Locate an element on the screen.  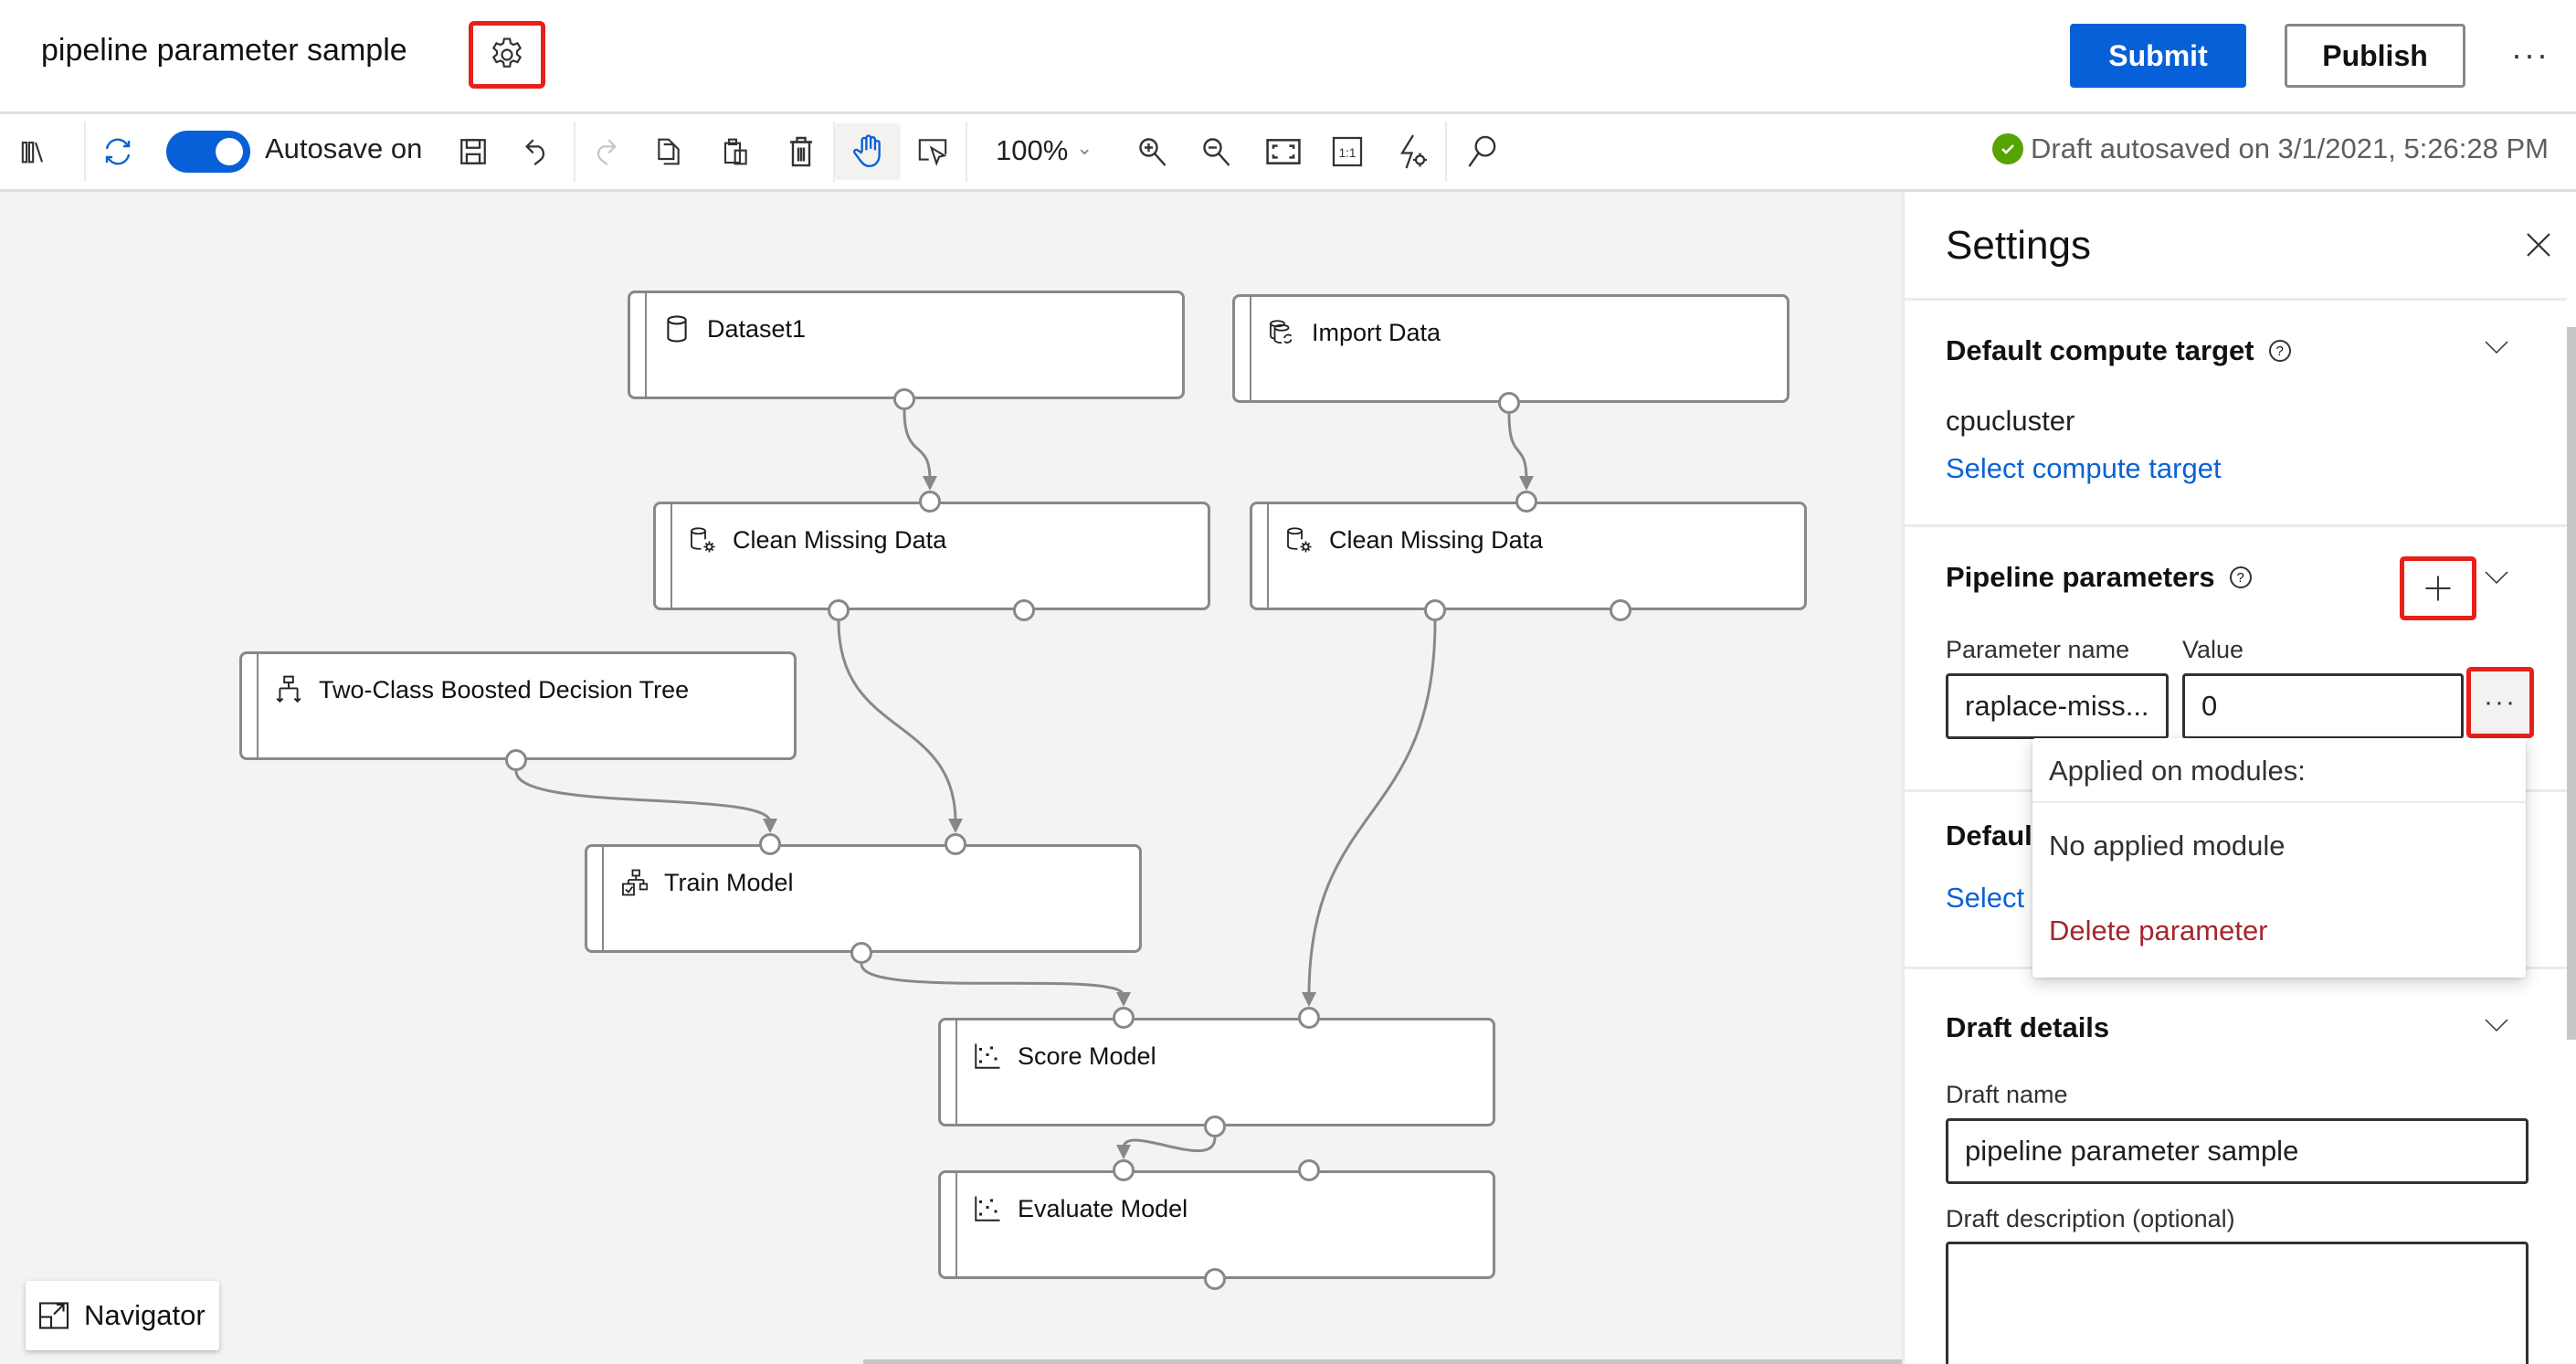
autosave-status: Draft autosaved on 3/1/2021, 5:26:28 PM is located at coordinates (2270, 148).